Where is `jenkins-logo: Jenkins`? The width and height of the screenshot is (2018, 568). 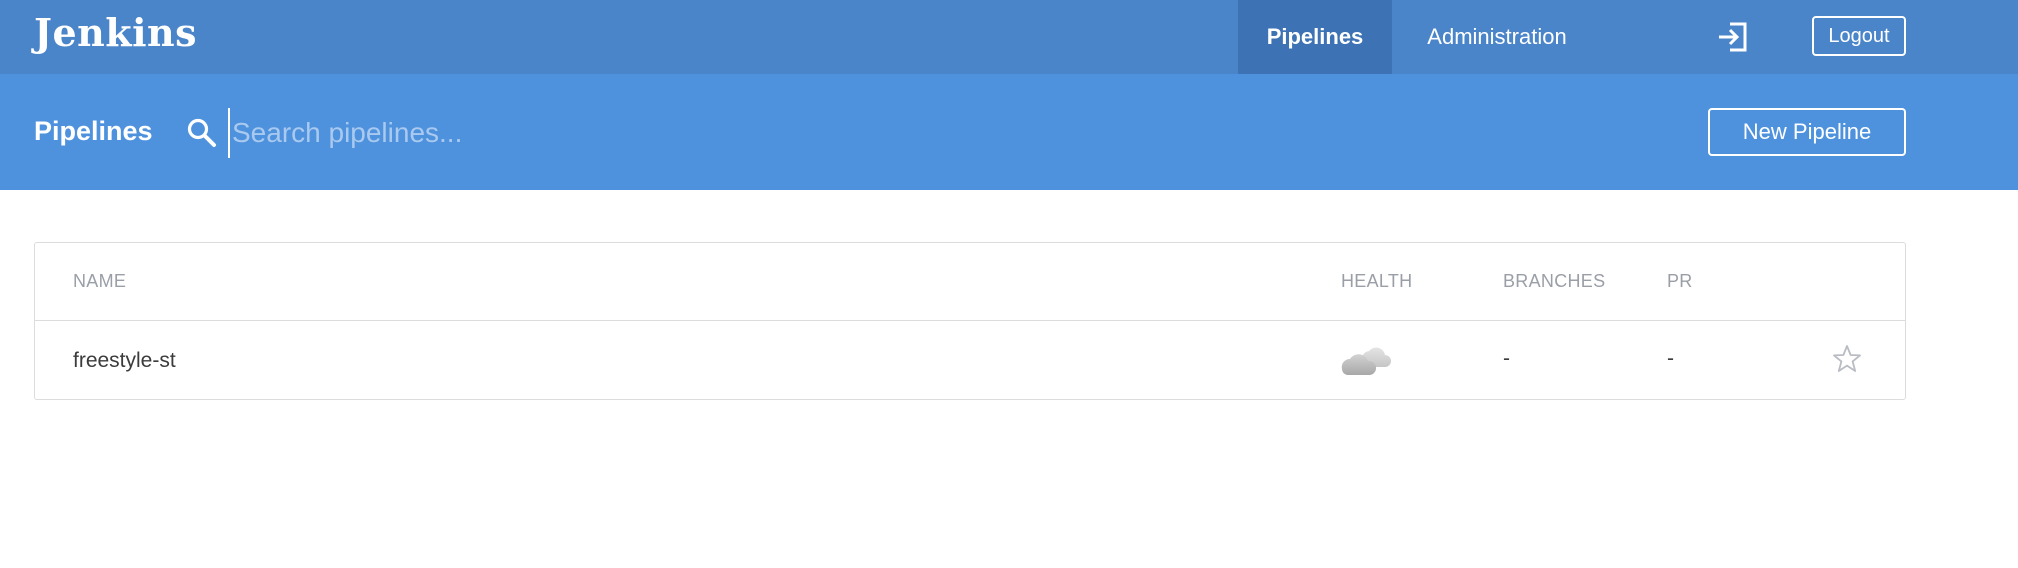
jenkins-logo: Jenkins is located at coordinates (115, 32).